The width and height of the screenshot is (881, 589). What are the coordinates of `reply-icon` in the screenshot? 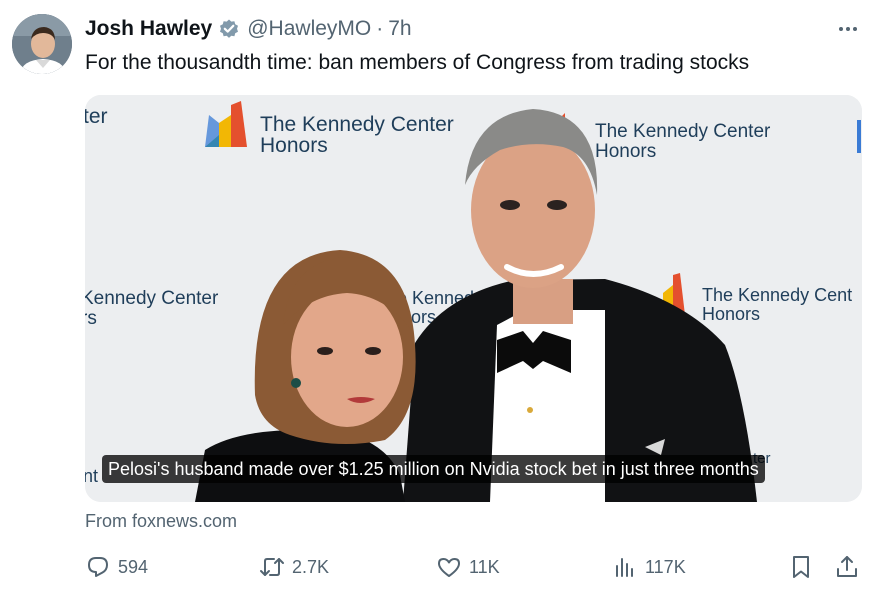 It's located at (98, 567).